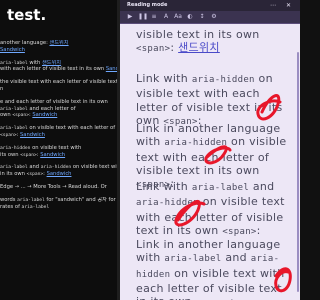  What do you see at coordinates (51, 108) in the screenshot?
I see `line-text: and each letter of` at bounding box center [51, 108].